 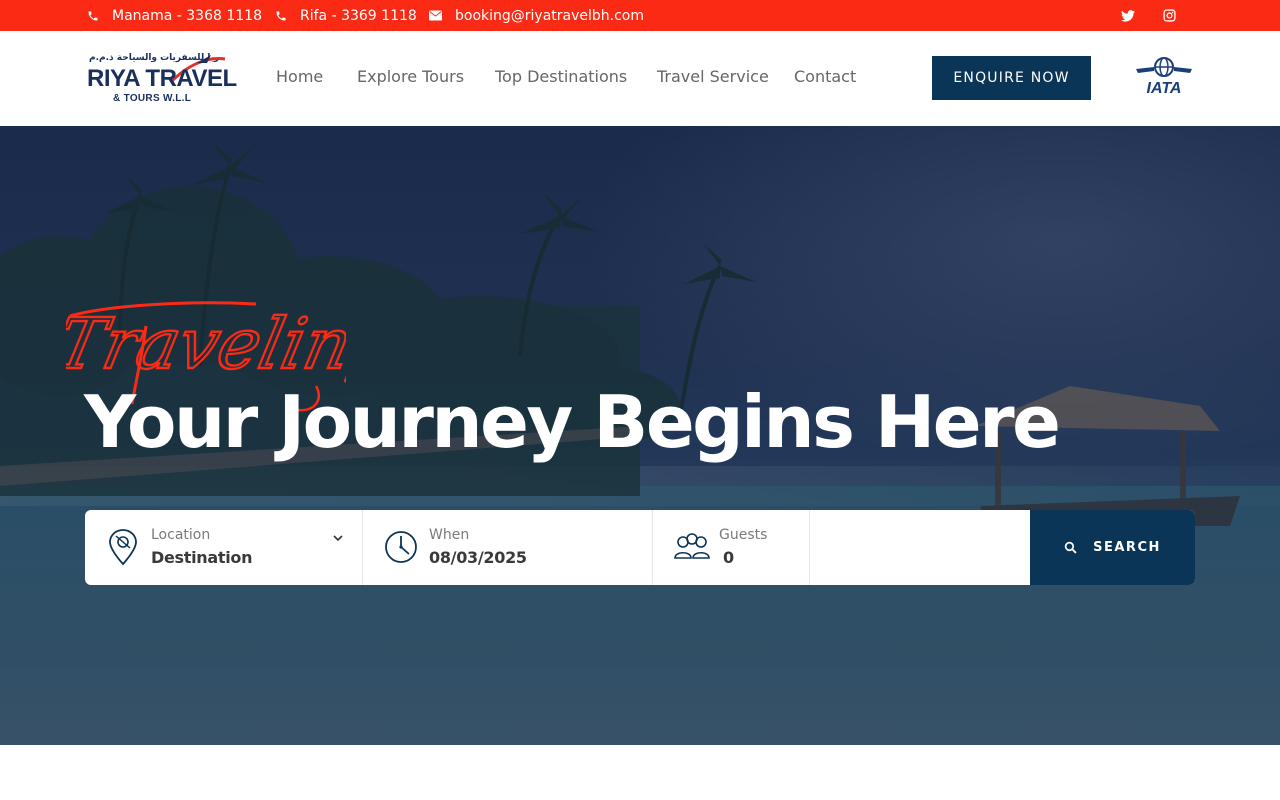 What do you see at coordinates (123, 547) in the screenshot?
I see `map-pin-icon` at bounding box center [123, 547].